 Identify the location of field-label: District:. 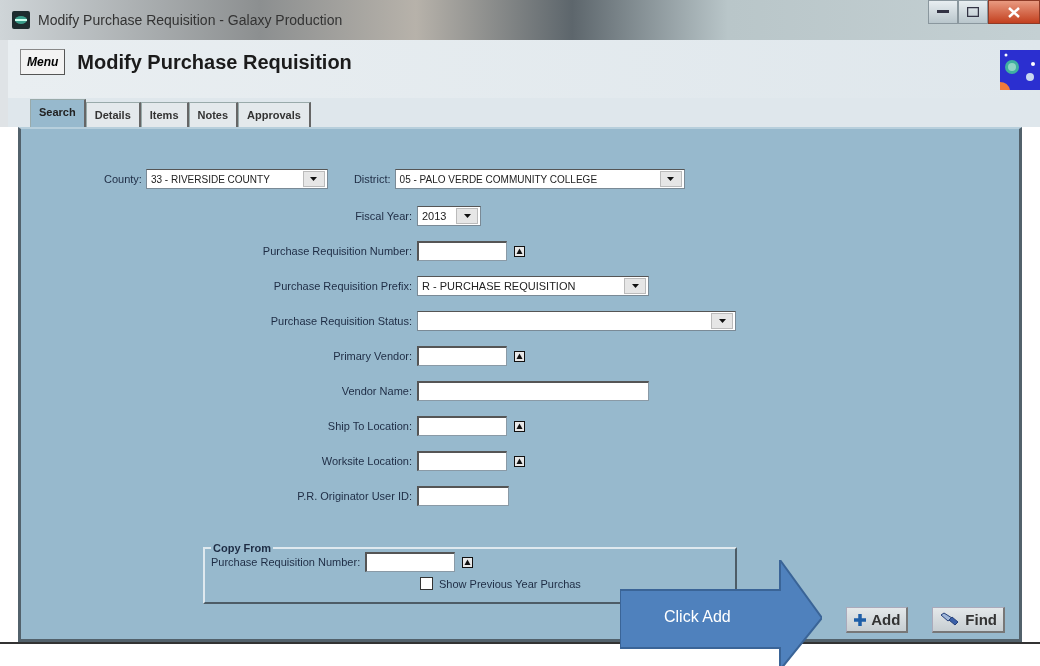
(372, 179).